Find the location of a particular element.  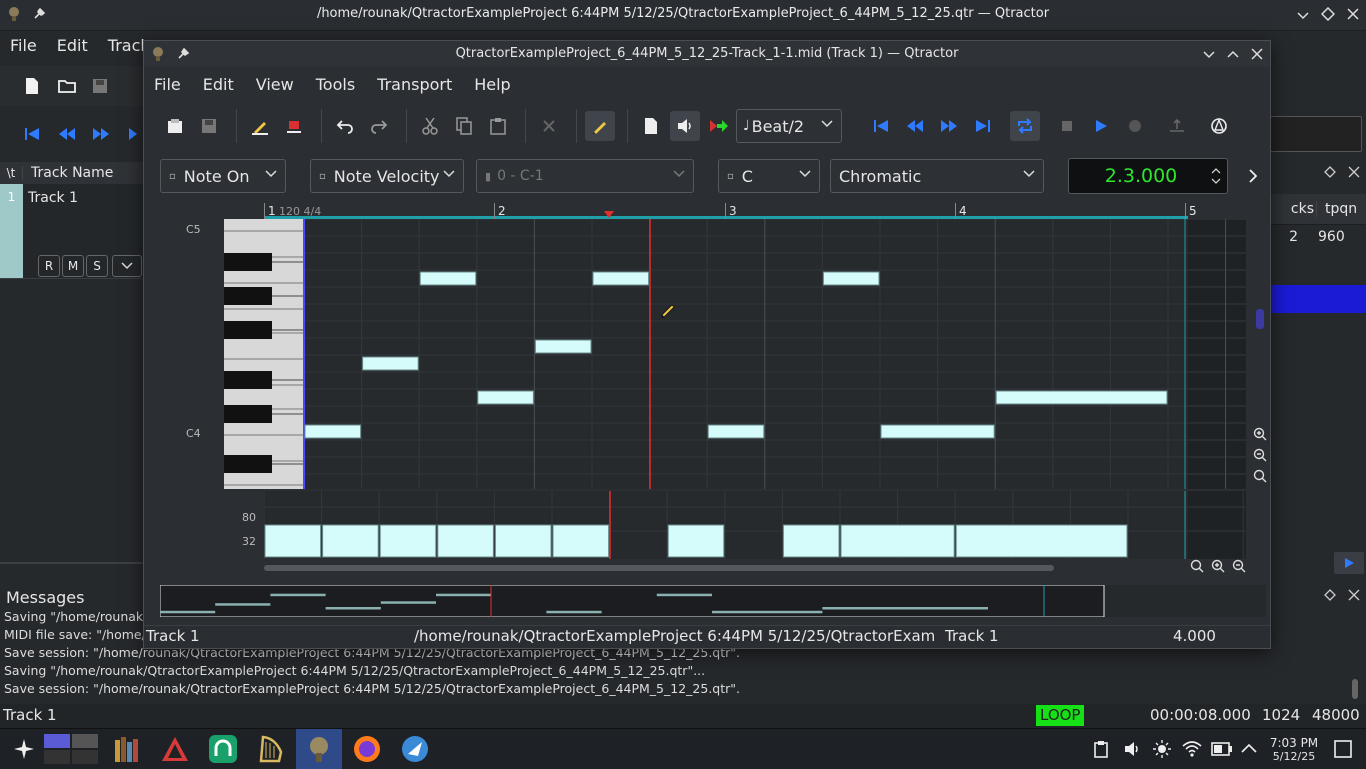

track-row: 1 Track 1 R M S is located at coordinates (72, 231).